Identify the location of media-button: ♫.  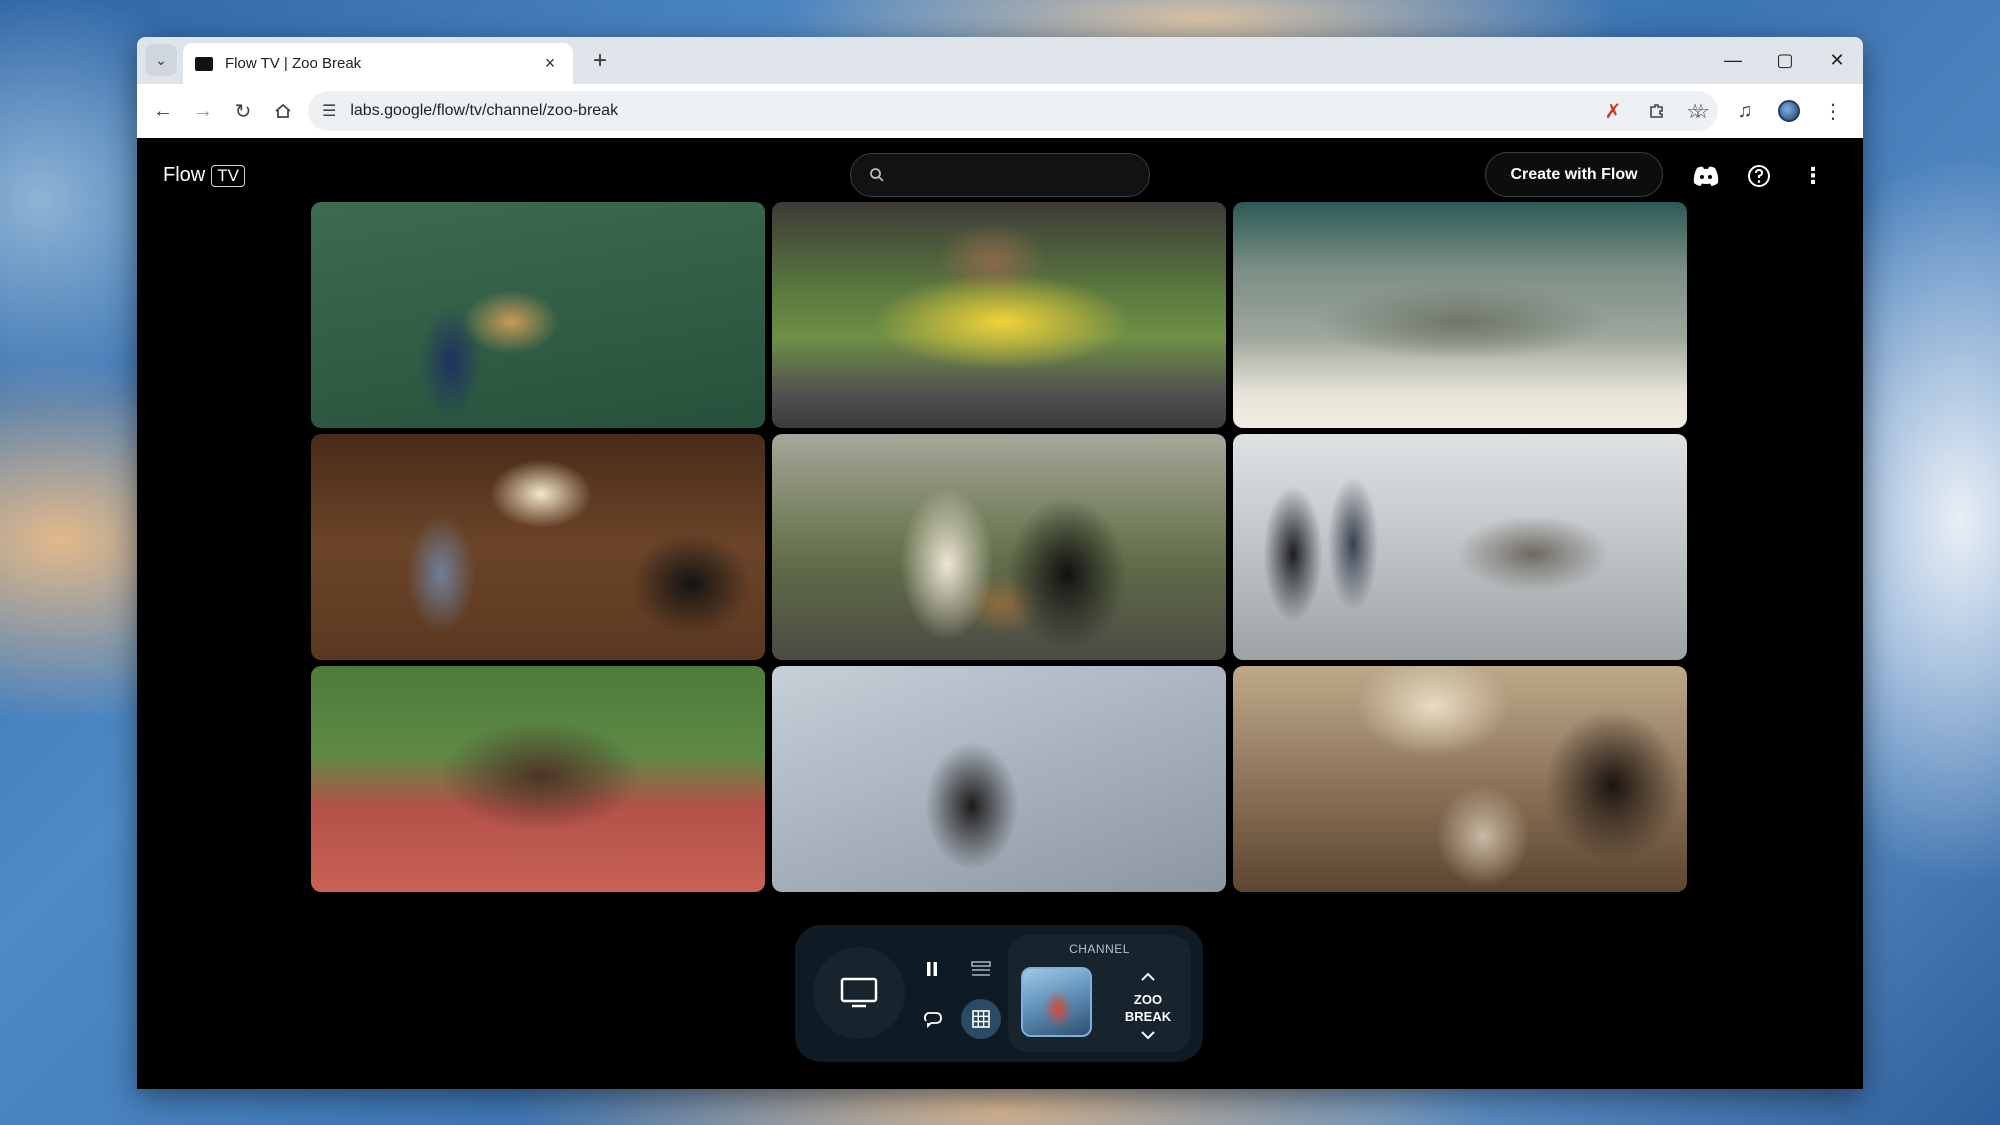
(1745, 111).